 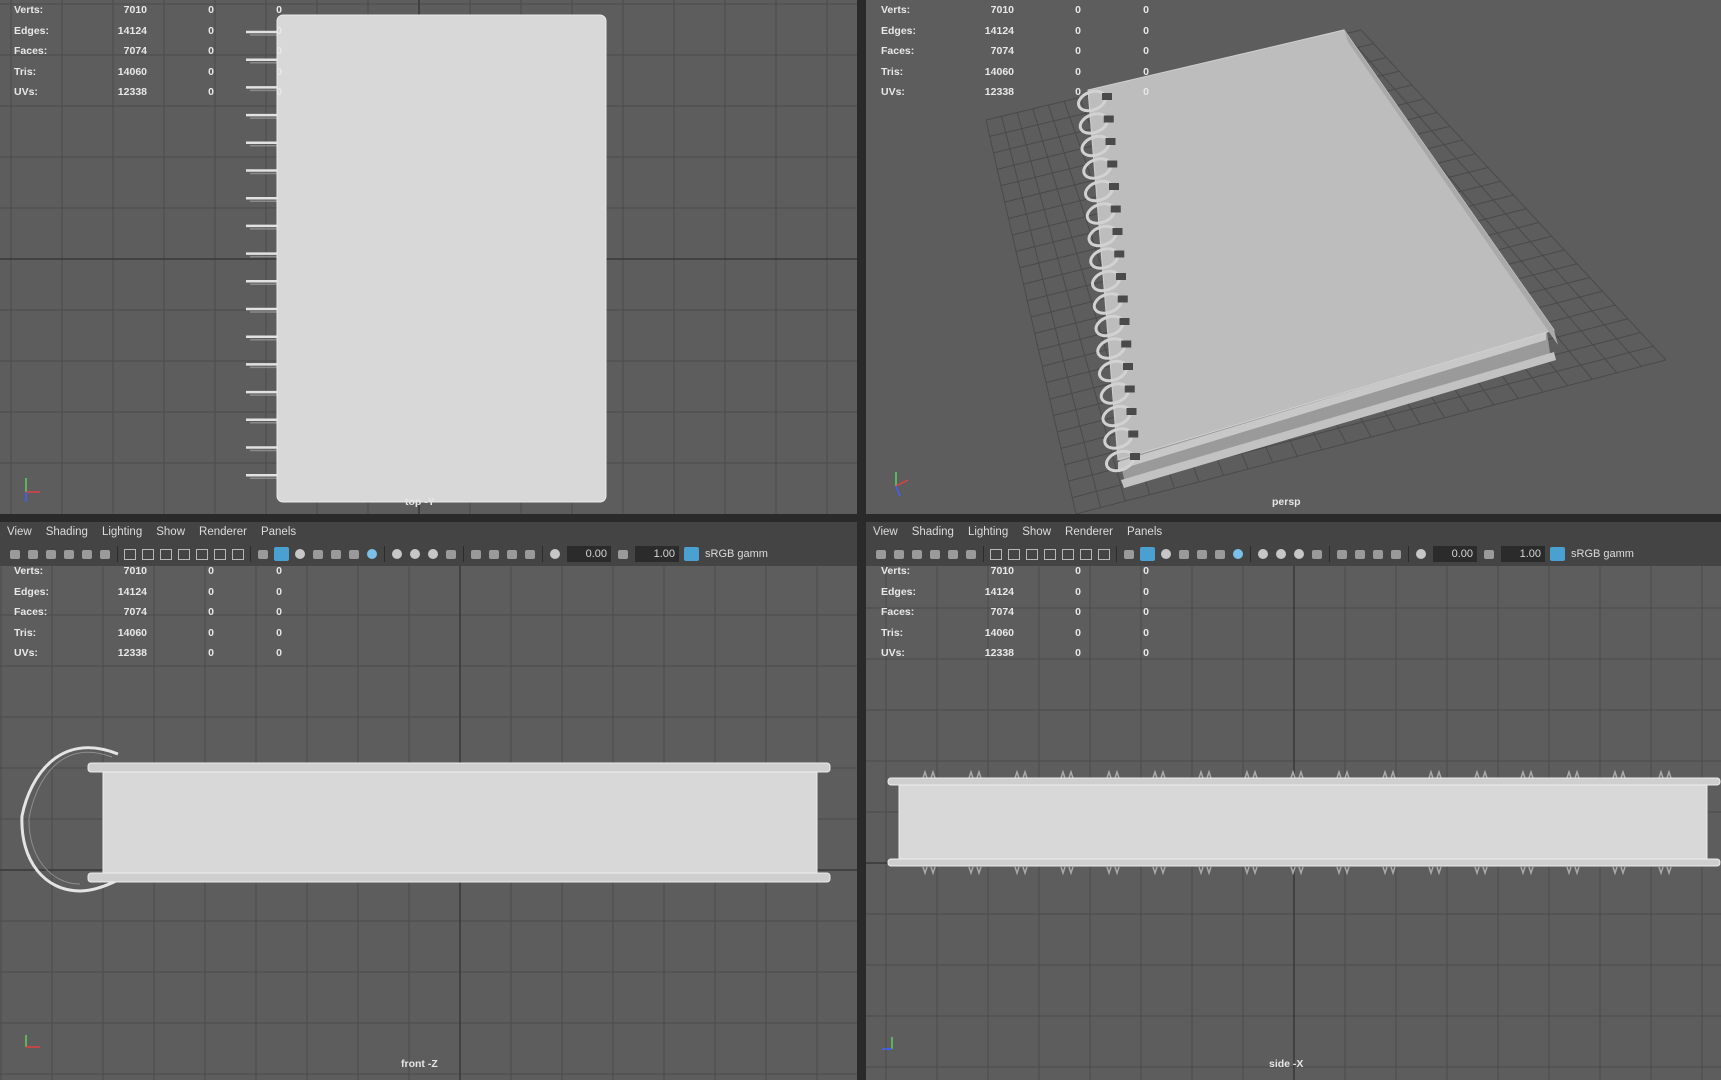 I want to click on notebook-pages, so click(x=460, y=825).